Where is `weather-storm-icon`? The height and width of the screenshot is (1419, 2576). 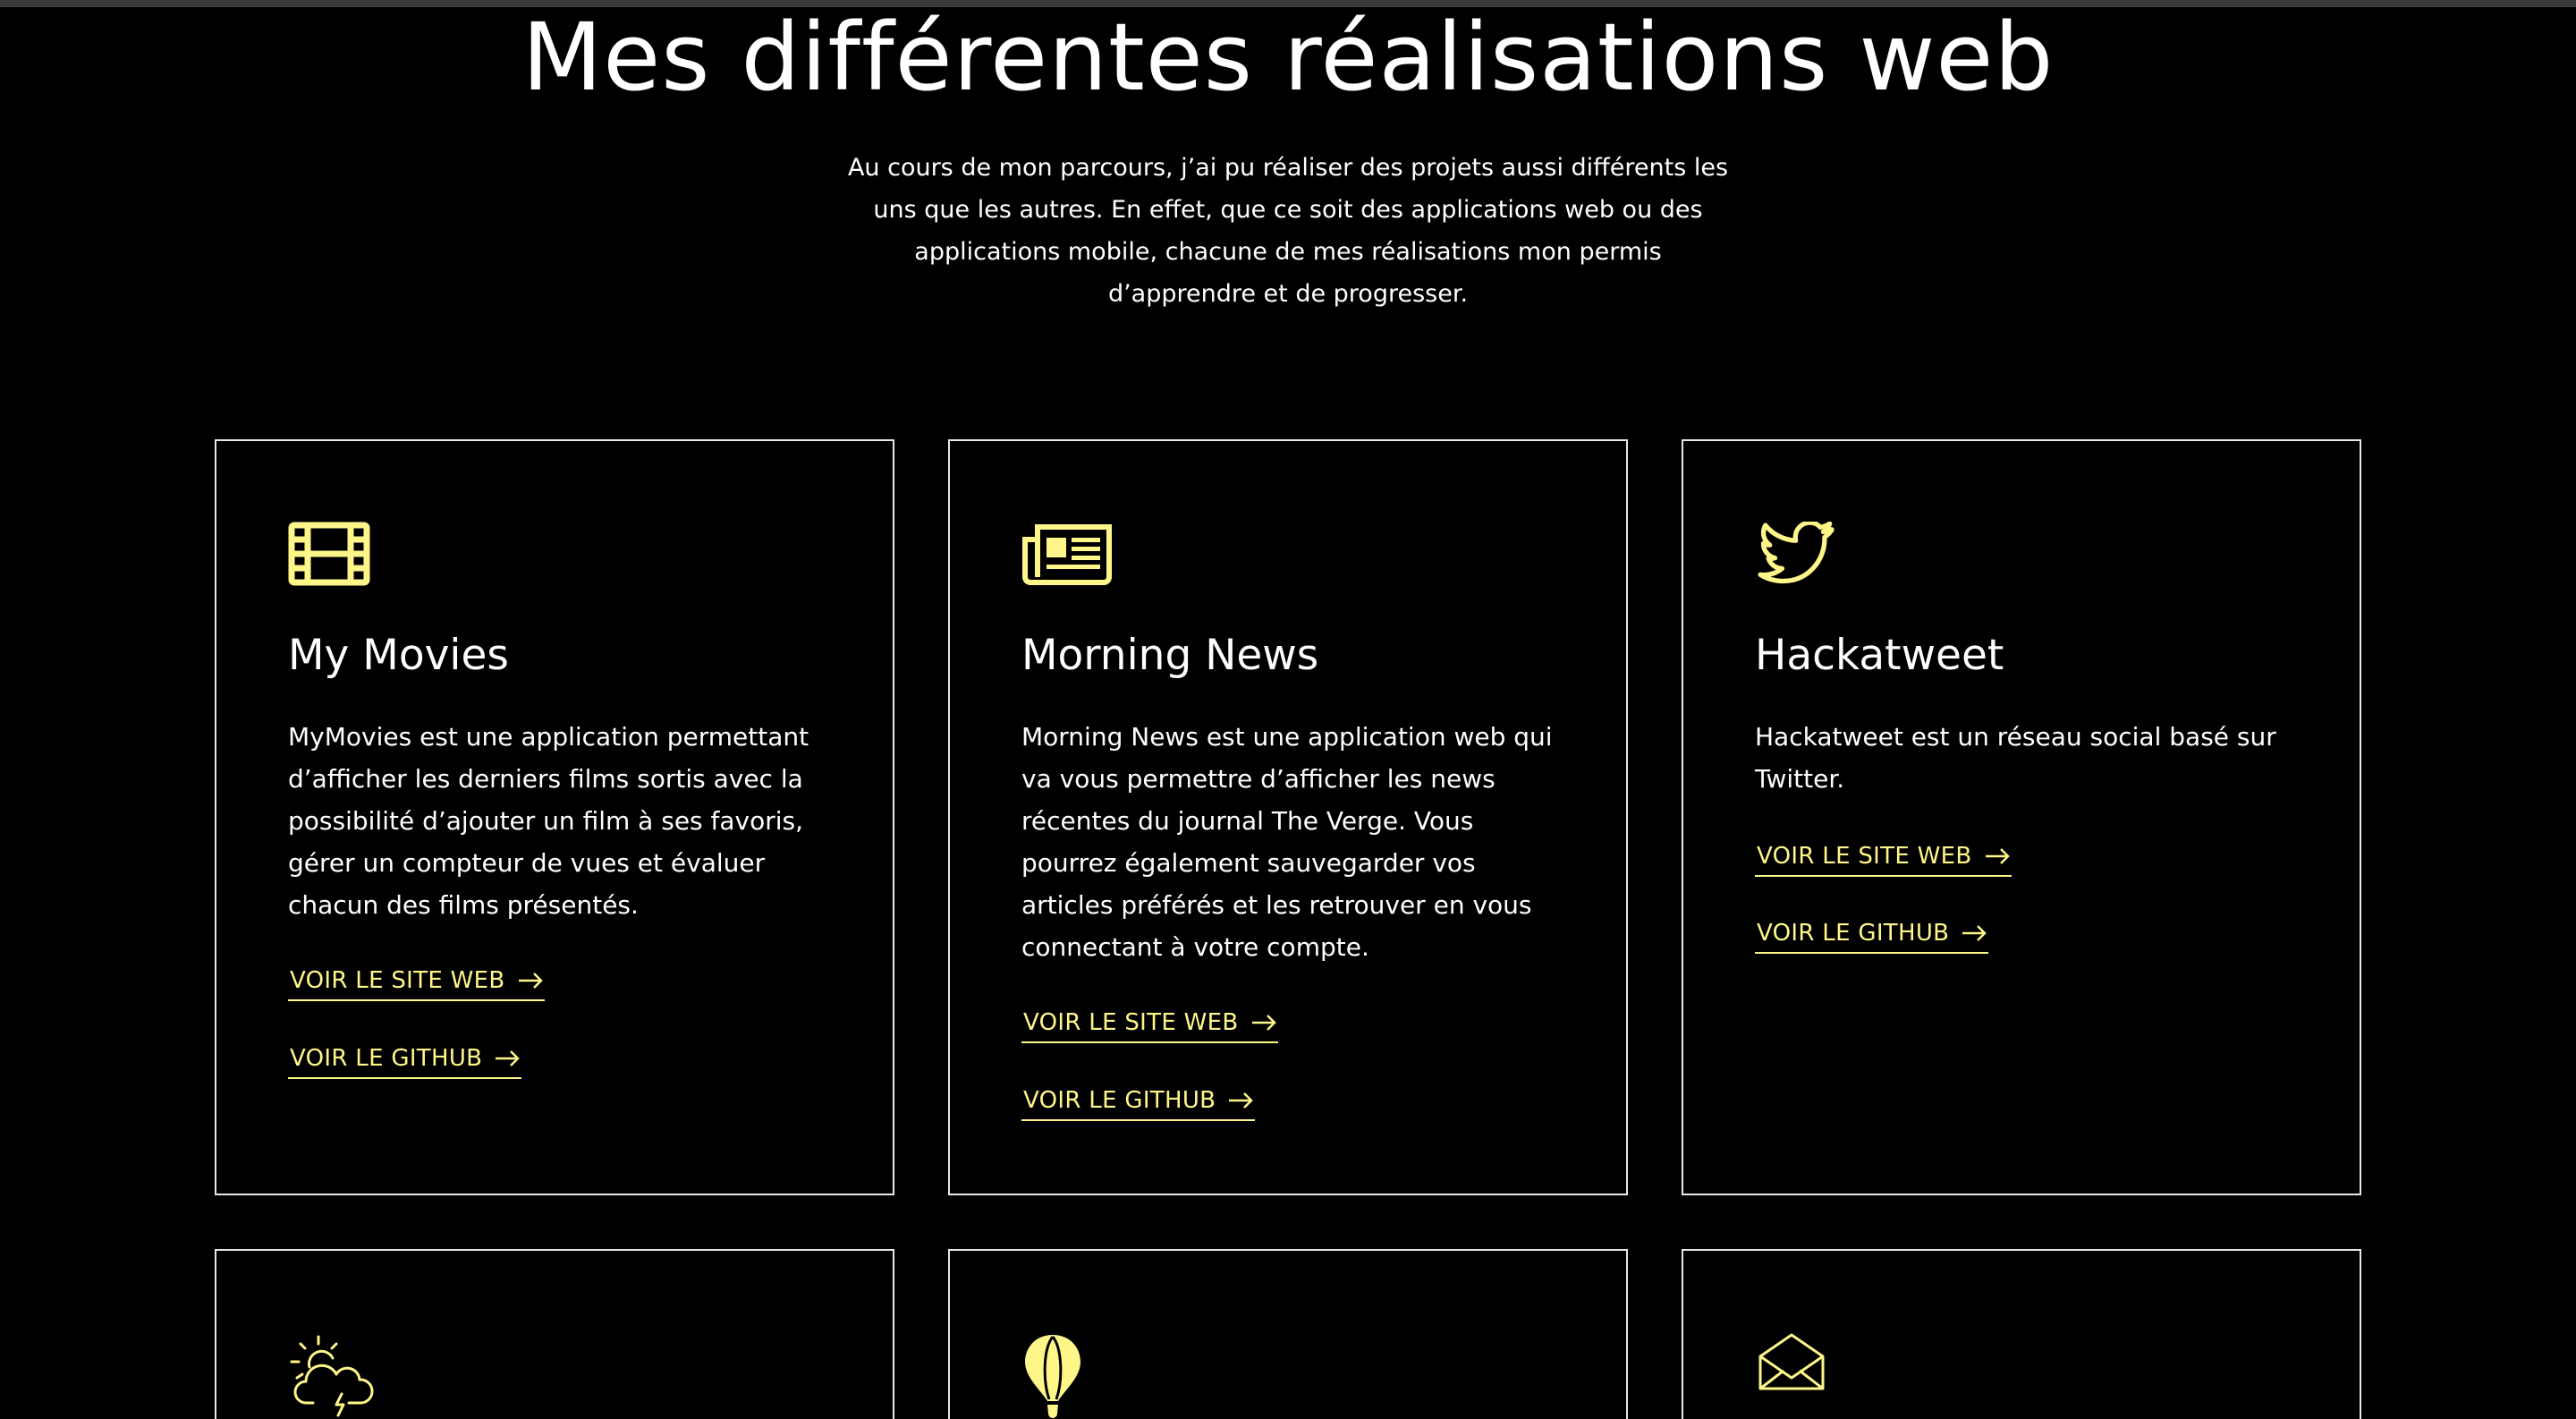
weather-storm-icon is located at coordinates (337, 1374).